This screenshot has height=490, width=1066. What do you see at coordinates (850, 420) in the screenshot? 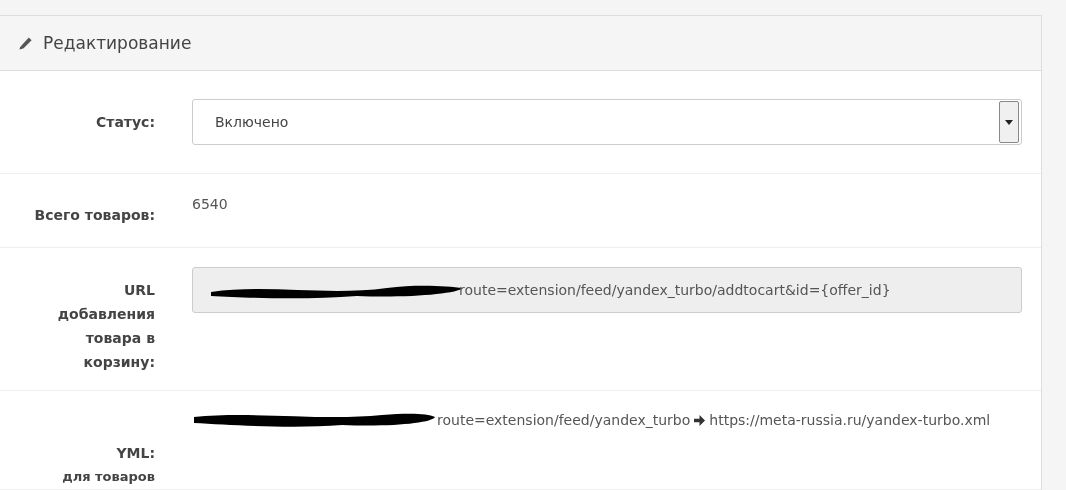
I see `feed-url: https://meta-russia.ru/yandex-turbo.xml` at bounding box center [850, 420].